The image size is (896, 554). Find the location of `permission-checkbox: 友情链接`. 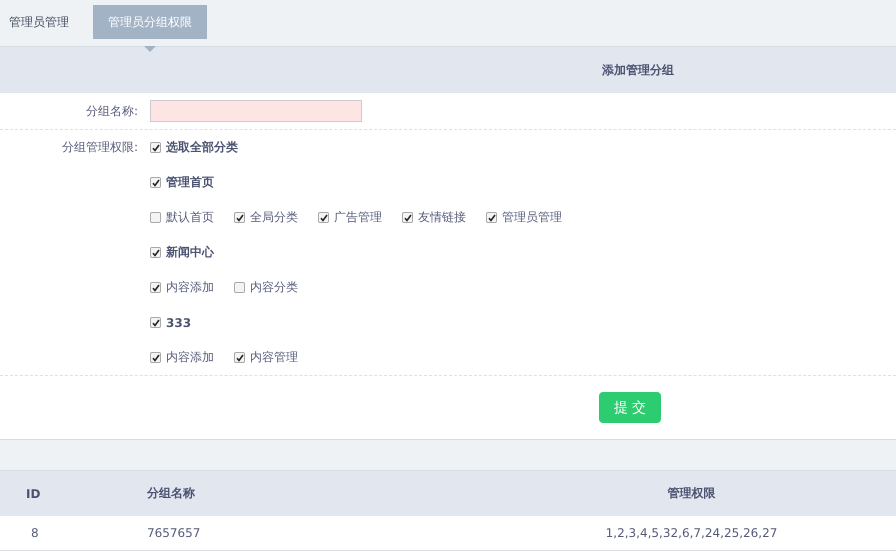

permission-checkbox: 友情链接 is located at coordinates (434, 217).